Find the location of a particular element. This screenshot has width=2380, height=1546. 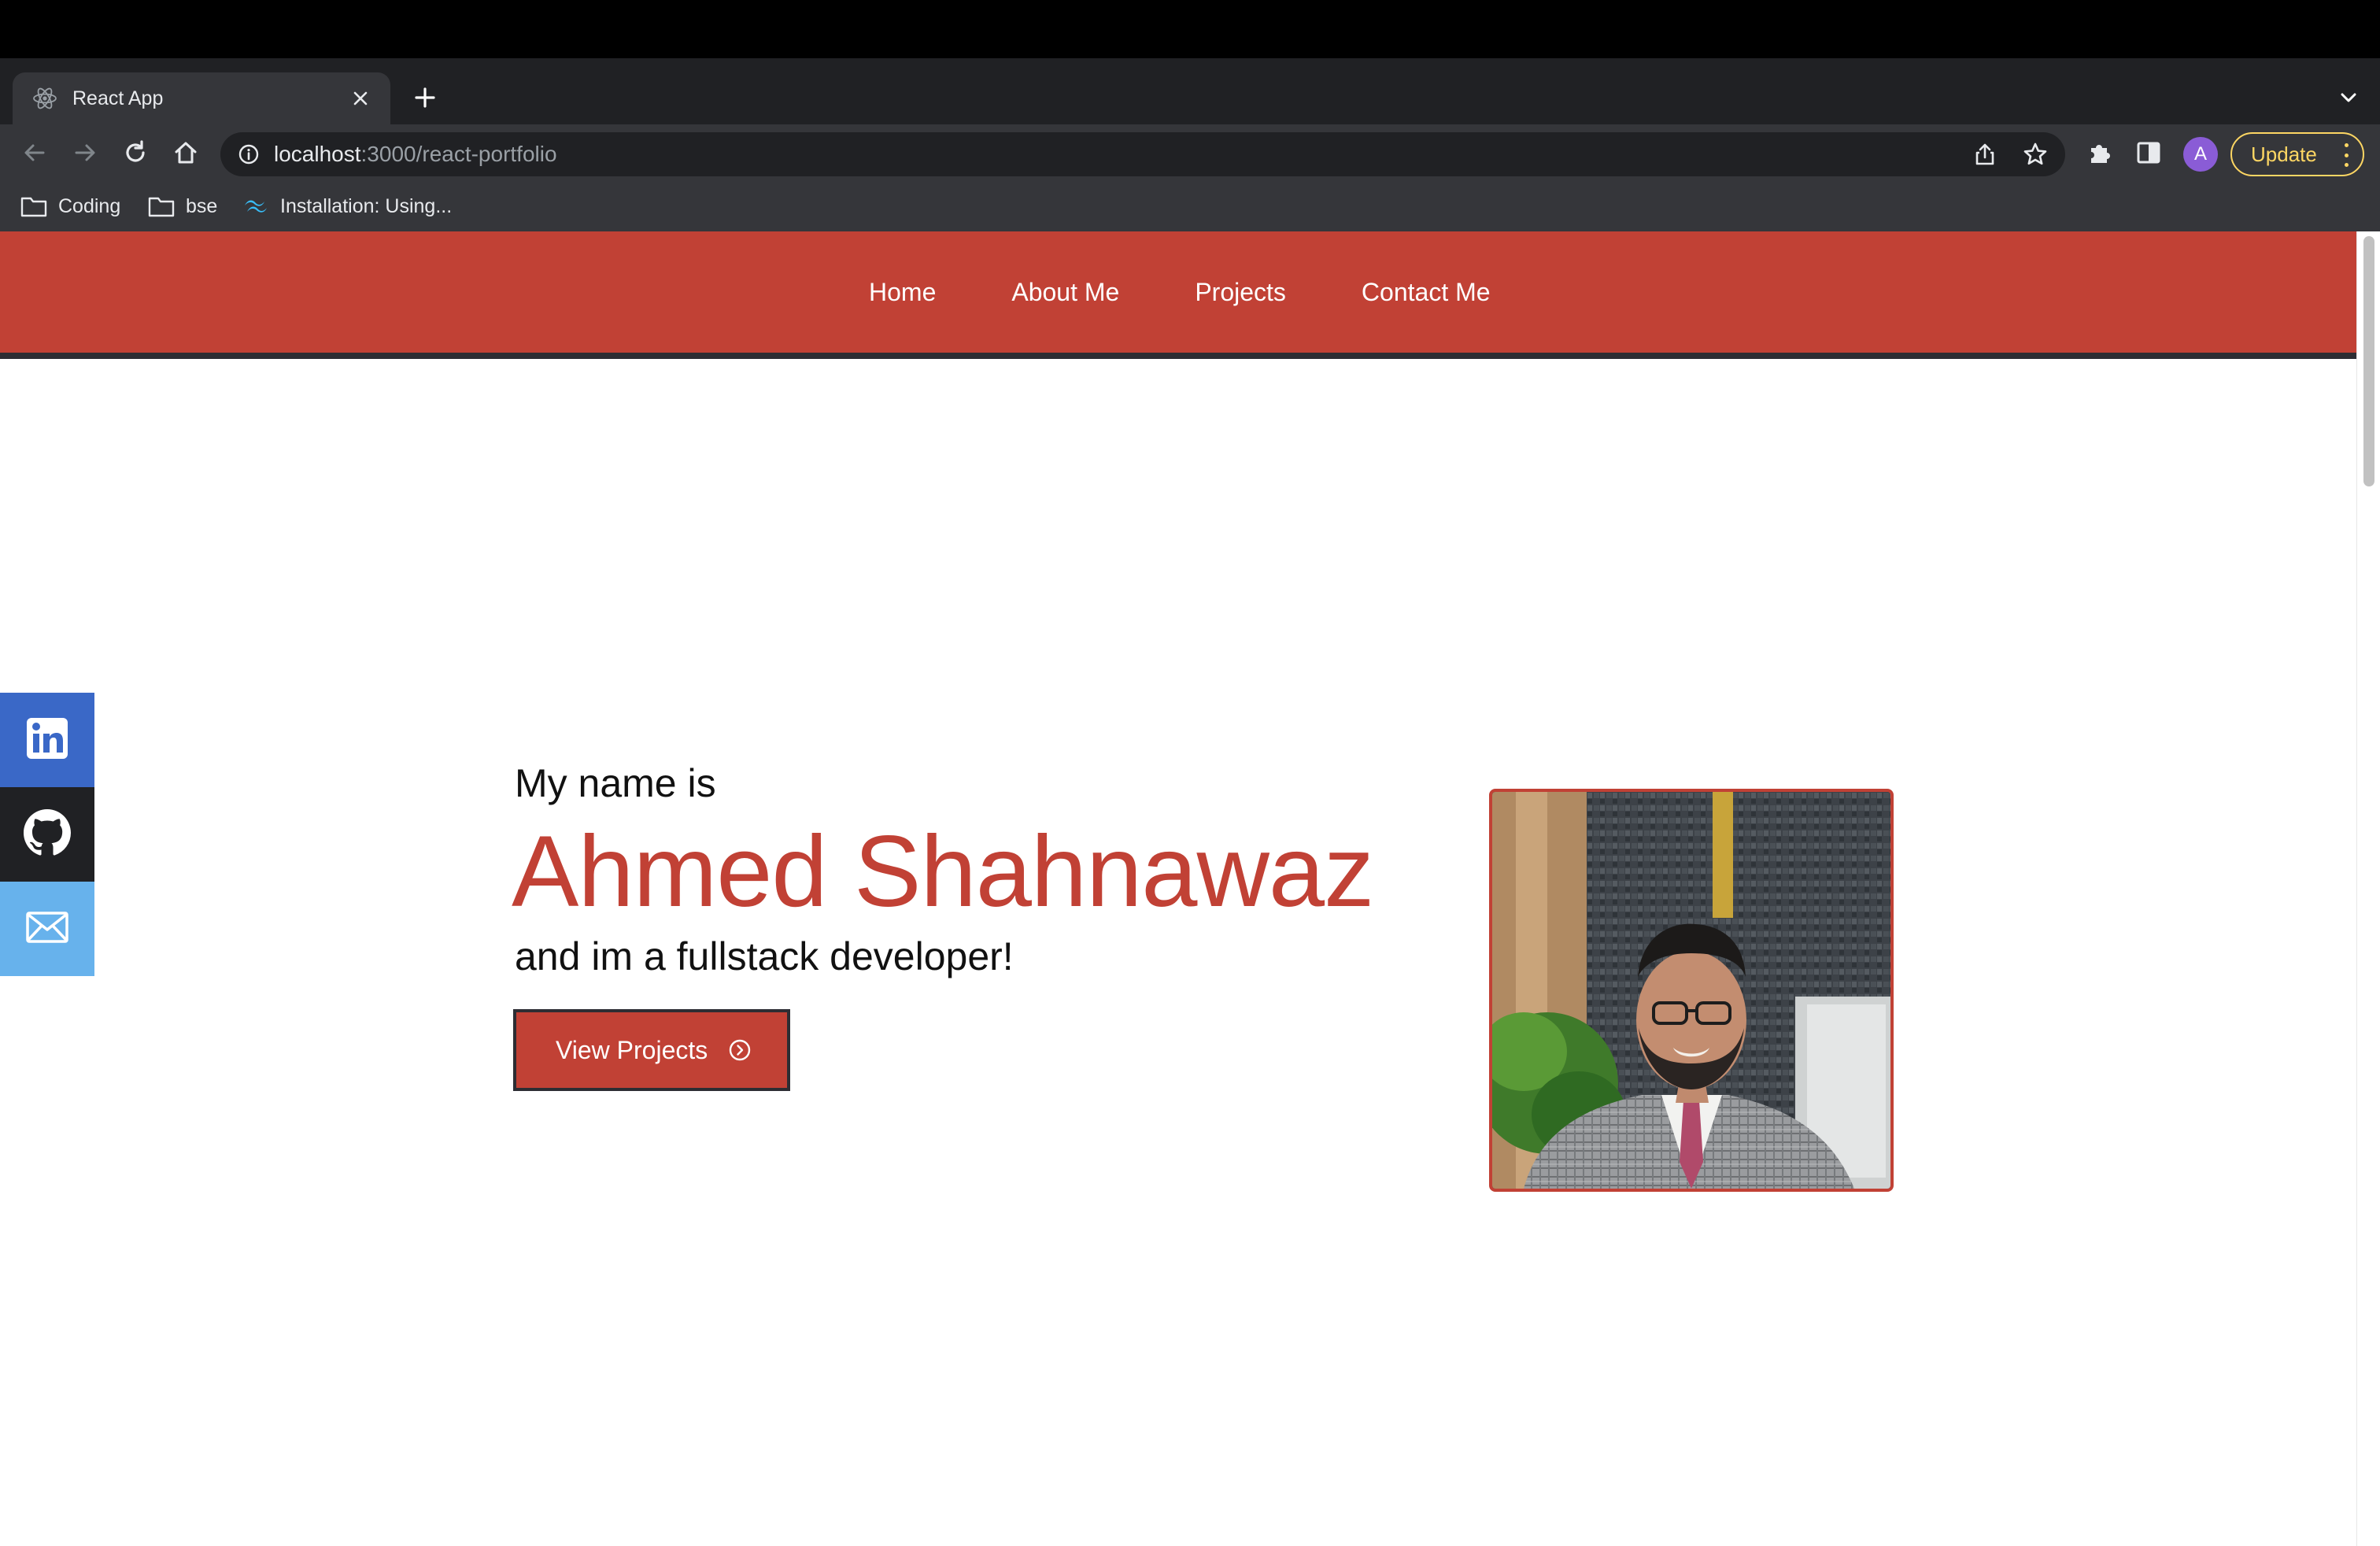

scrollbar-thumb is located at coordinates (2368, 361).